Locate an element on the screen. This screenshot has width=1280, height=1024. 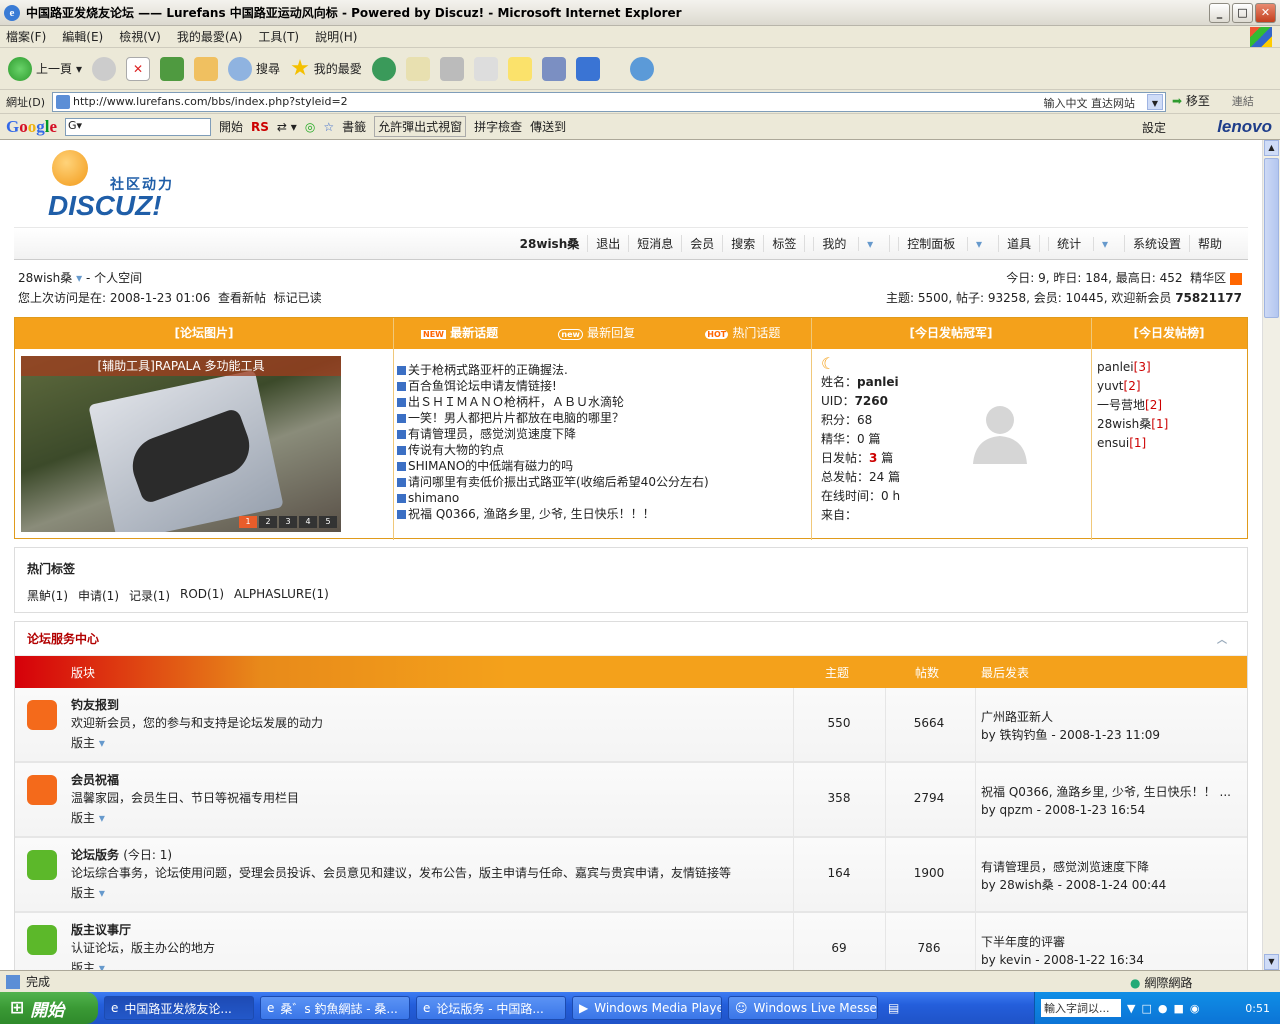
mail-icon is located at coordinates (417, 68).